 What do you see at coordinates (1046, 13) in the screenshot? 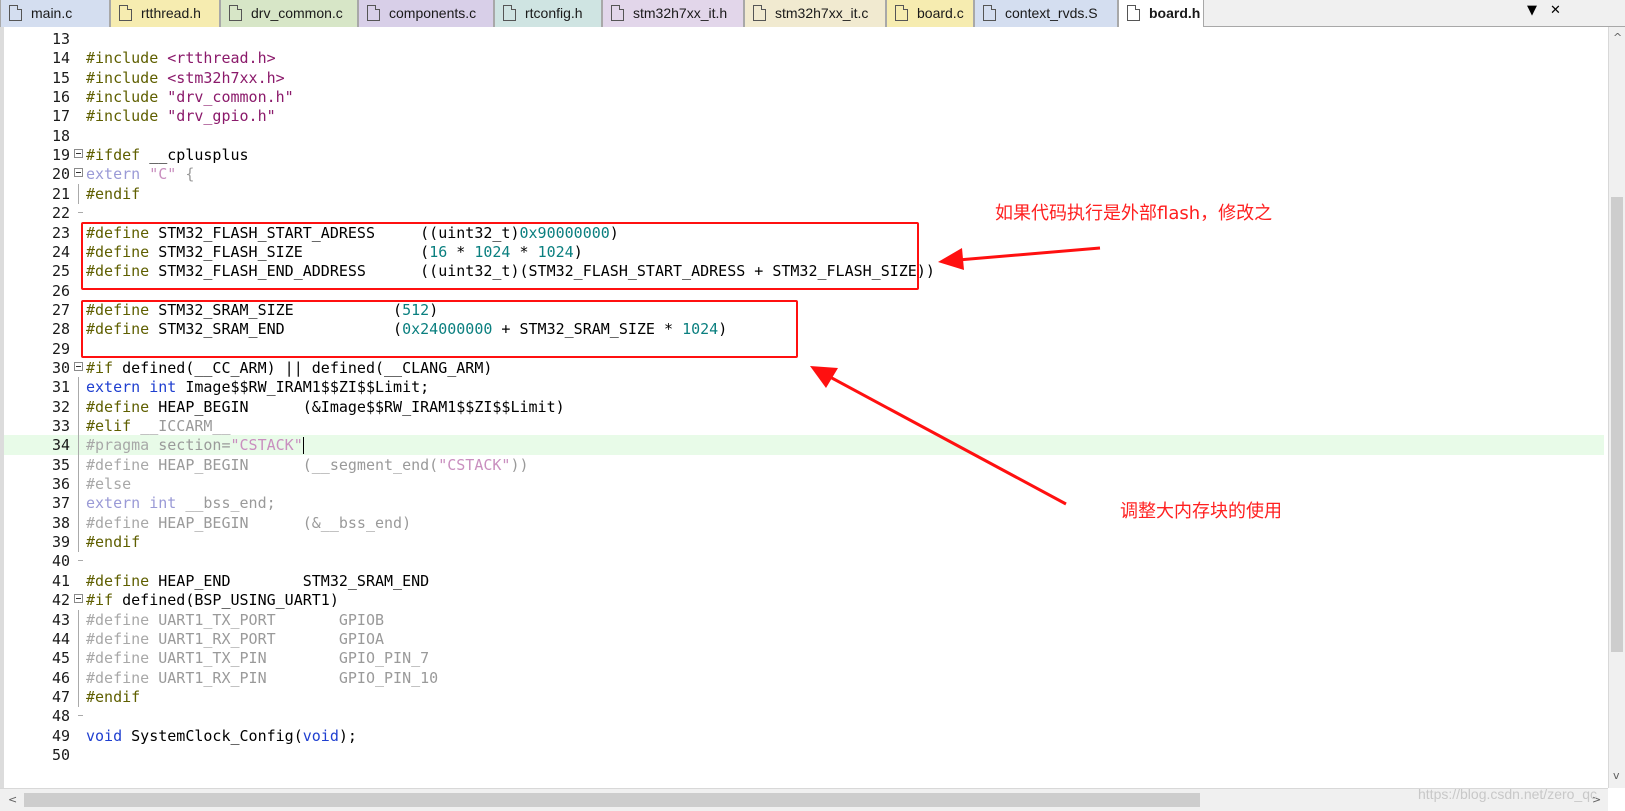
I see `tab-file: context_rvds.S` at bounding box center [1046, 13].